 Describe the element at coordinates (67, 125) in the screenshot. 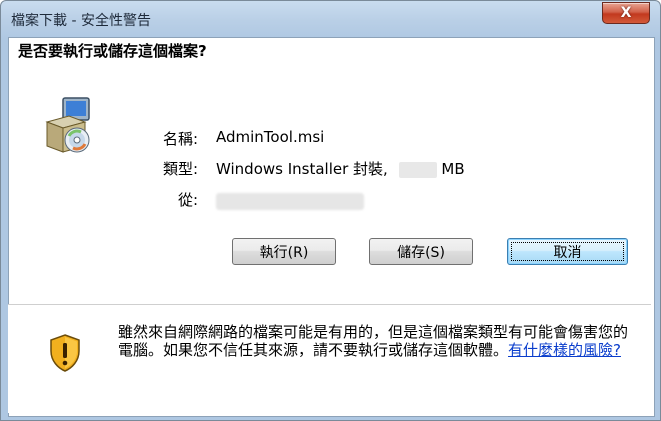

I see `installer-package-icon` at that location.